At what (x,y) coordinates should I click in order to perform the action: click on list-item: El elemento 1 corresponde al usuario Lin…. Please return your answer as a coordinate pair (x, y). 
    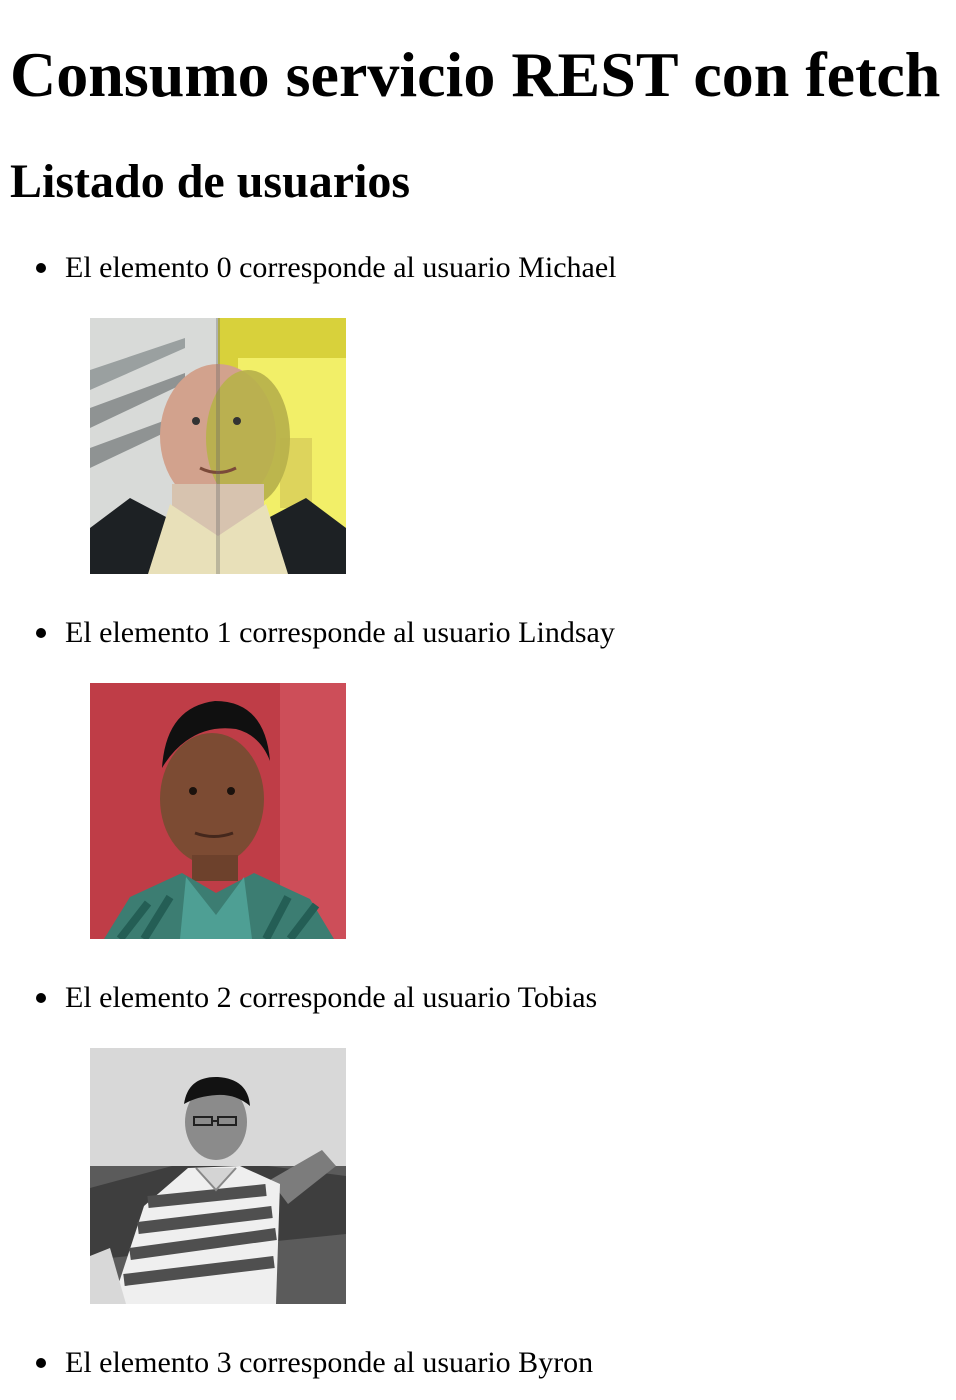
    Looking at the image, I should click on (480, 633).